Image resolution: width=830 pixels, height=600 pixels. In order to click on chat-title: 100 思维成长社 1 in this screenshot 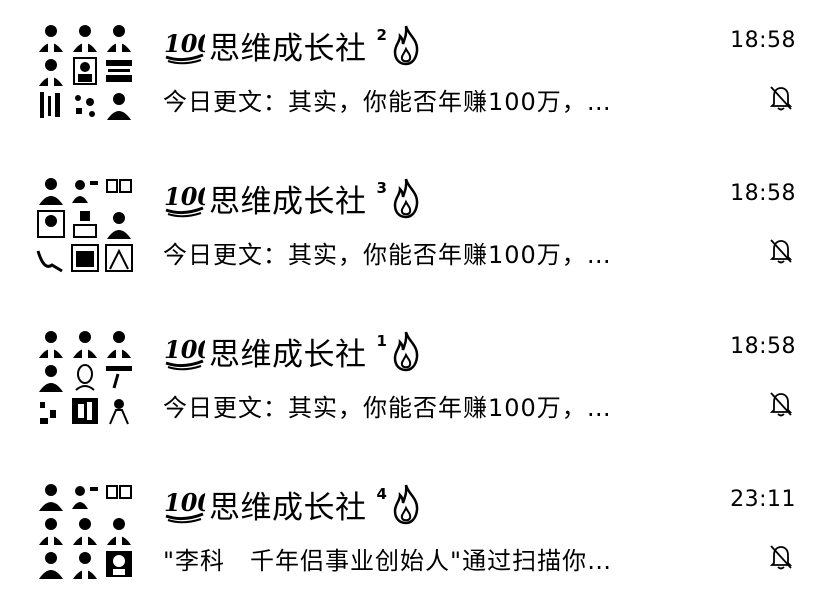, I will do `click(292, 351)`.